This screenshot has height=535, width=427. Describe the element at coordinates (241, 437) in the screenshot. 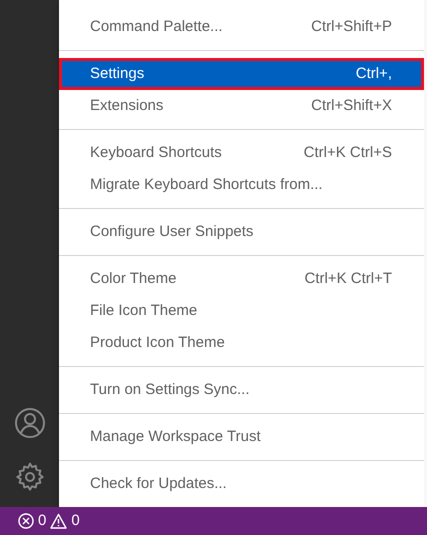

I see `menu-item: Manage Workspace Trust` at that location.